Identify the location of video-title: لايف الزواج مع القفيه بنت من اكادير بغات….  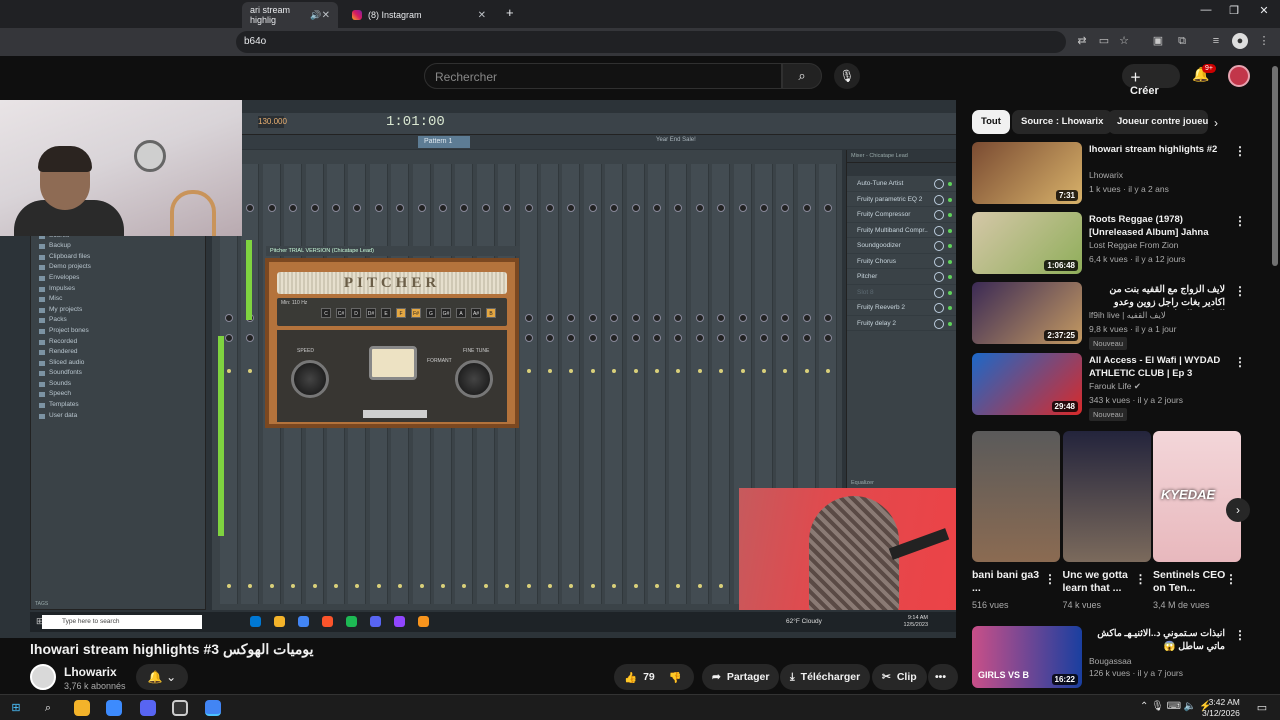
(1157, 297).